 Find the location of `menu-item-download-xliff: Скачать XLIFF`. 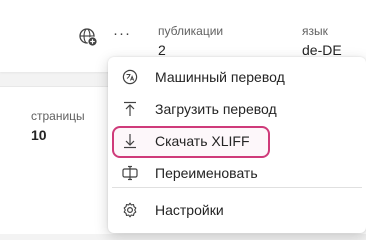

menu-item-download-xliff: Скачать XLIFF is located at coordinates (237, 140).